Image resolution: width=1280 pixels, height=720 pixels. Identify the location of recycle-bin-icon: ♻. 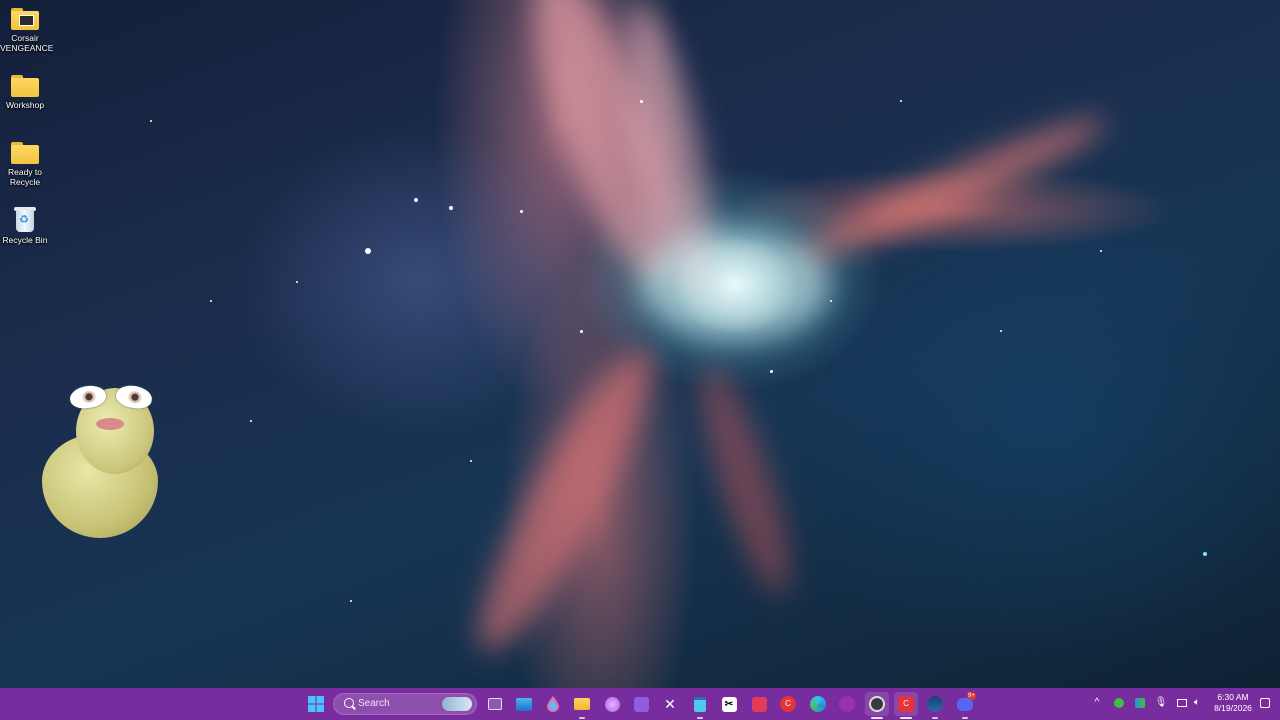
(25, 219).